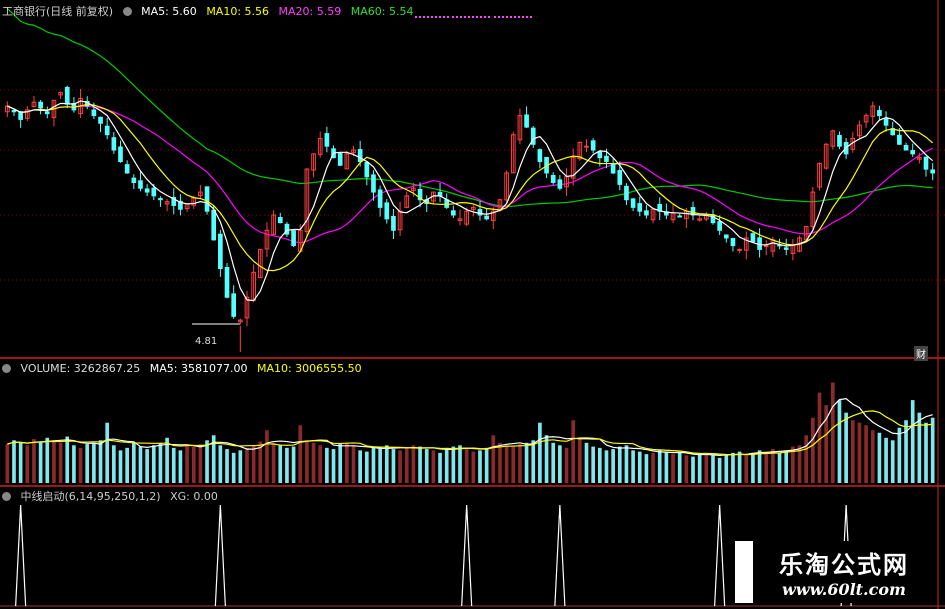 The image size is (945, 609). What do you see at coordinates (58, 11) in the screenshot?
I see `chart-title: 工商银行(日线 前复权)` at bounding box center [58, 11].